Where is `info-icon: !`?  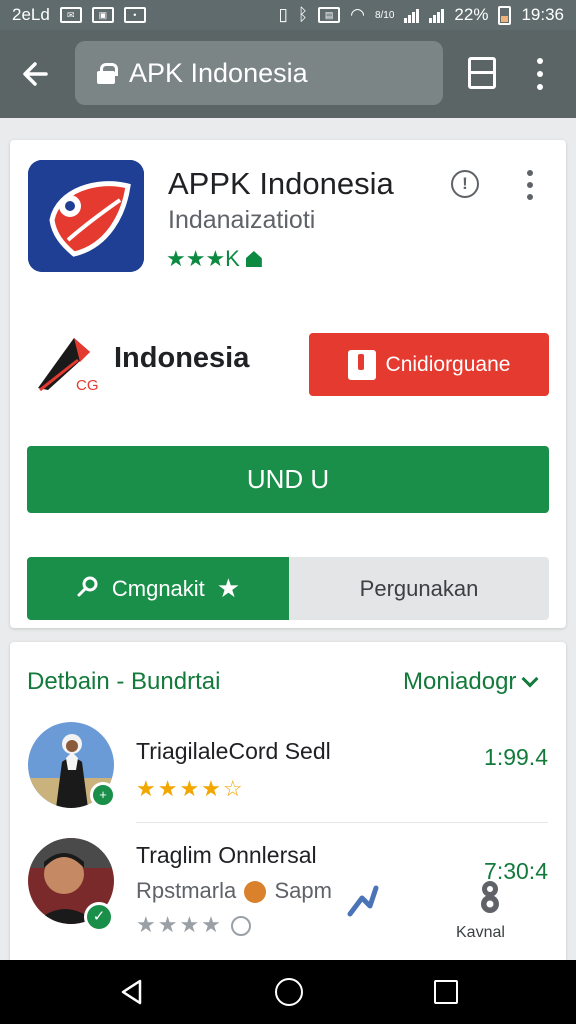
info-icon: ! is located at coordinates (465, 184).